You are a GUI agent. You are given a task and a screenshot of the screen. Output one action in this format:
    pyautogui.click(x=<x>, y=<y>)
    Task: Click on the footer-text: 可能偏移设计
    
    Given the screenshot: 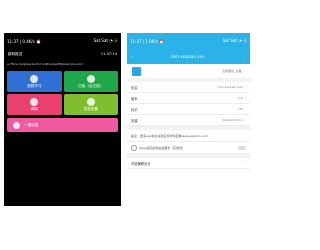 What is the action you would take?
    pyautogui.click(x=141, y=163)
    